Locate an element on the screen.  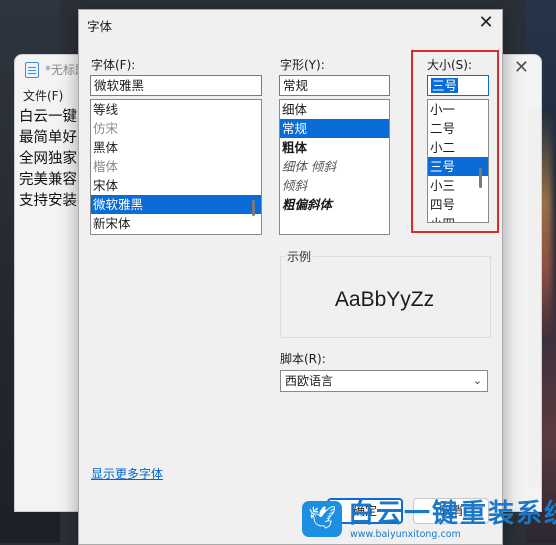
style-list: 细体 常规 粗体 细体 倾斜 倾斜 粗偏斜体 is located at coordinates (334, 167).